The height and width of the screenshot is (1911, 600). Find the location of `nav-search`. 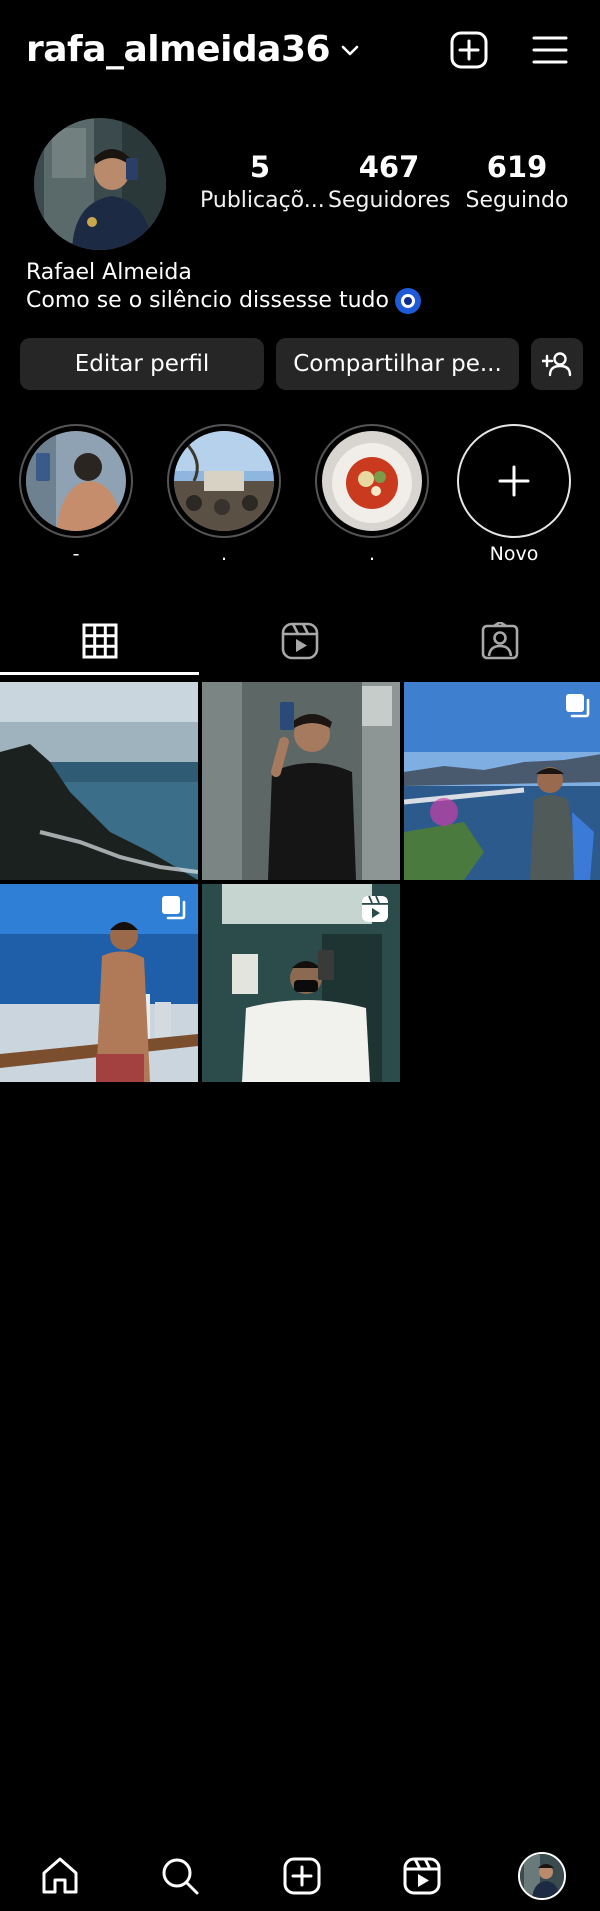

nav-search is located at coordinates (180, 1876).